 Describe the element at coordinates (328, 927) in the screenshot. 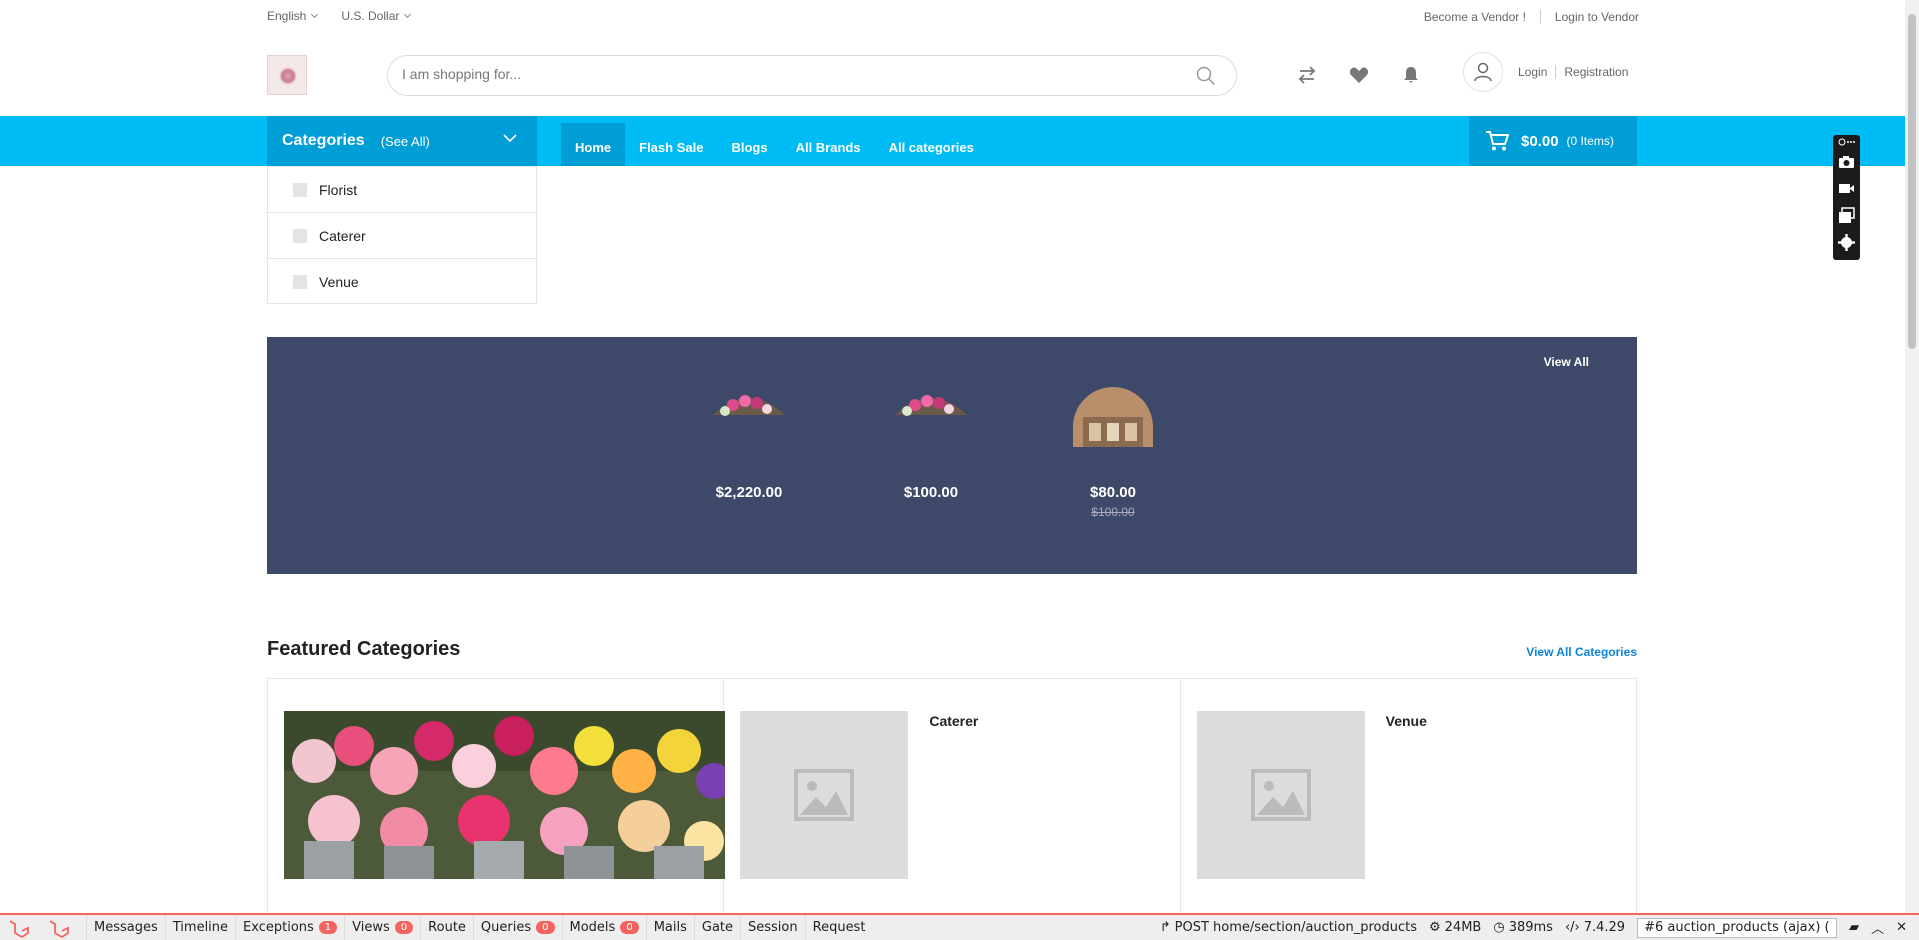

I see `count-badge: 1` at that location.